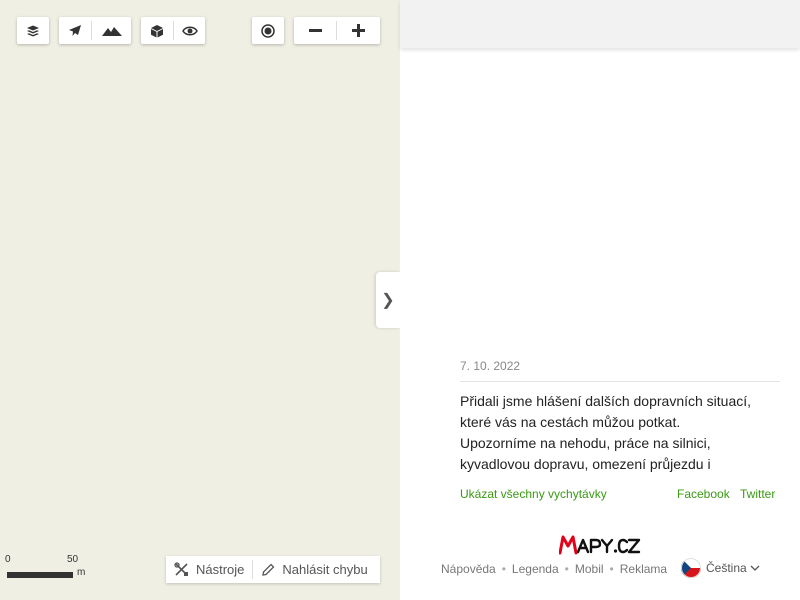 This screenshot has width=800, height=600. I want to click on footer-link-ads: Reklama, so click(643, 569).